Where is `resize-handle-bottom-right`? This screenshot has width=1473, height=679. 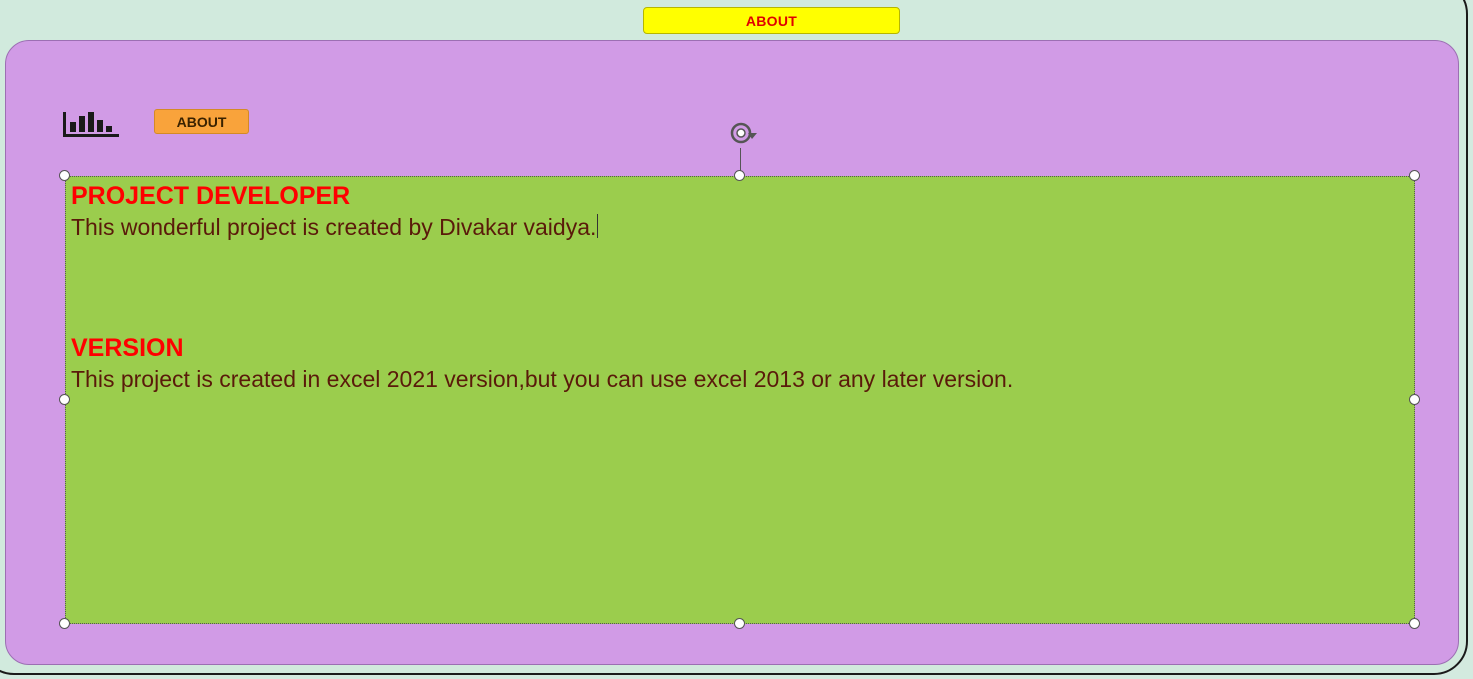 resize-handle-bottom-right is located at coordinates (1414, 623).